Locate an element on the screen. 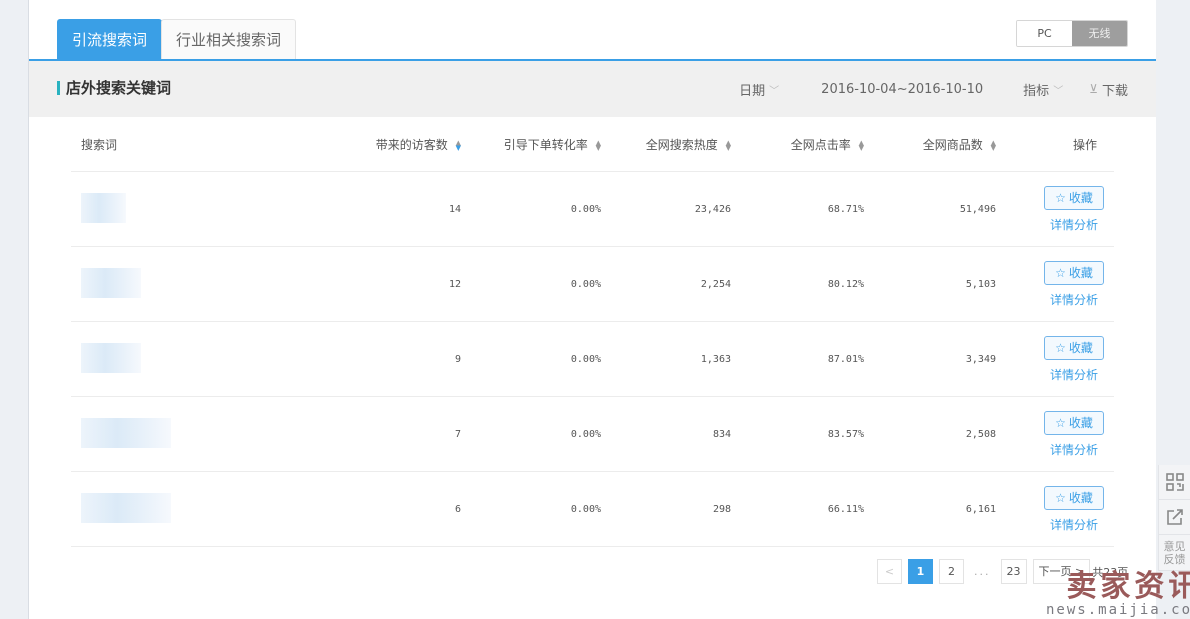 Image resolution: width=1190 pixels, height=619 pixels. ctr-cell: 68.71% is located at coordinates (845, 209).